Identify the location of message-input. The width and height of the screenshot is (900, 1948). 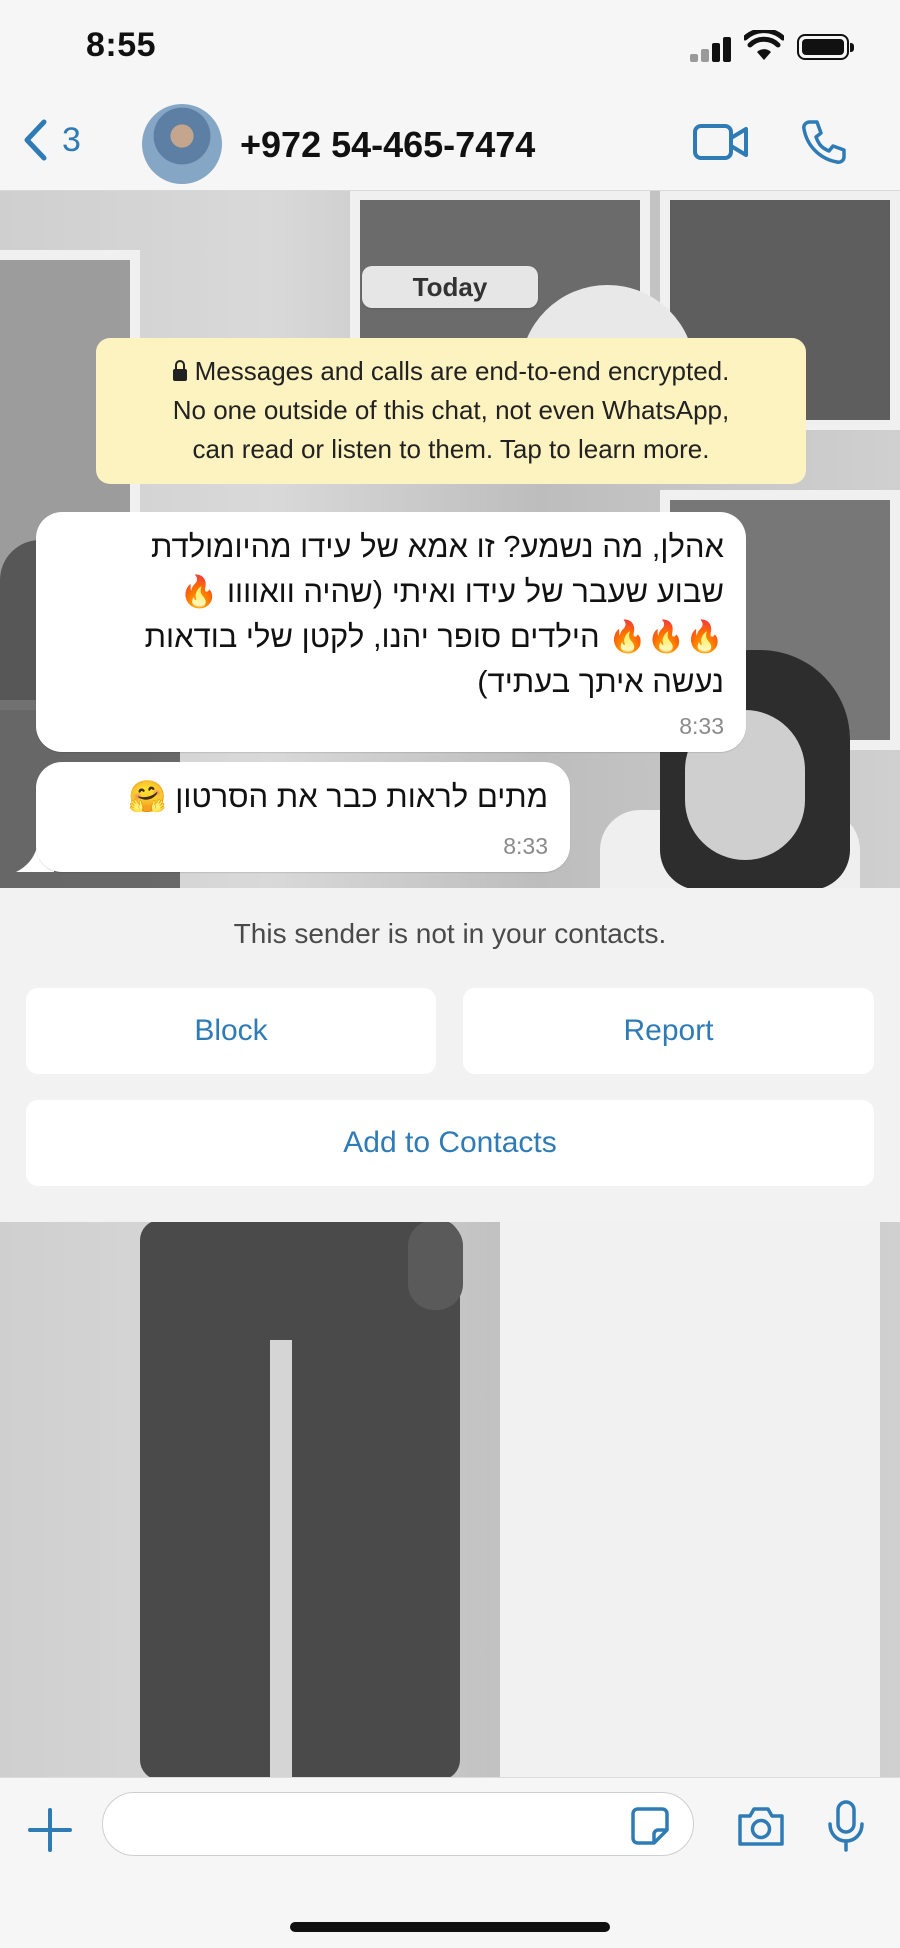
(398, 1824).